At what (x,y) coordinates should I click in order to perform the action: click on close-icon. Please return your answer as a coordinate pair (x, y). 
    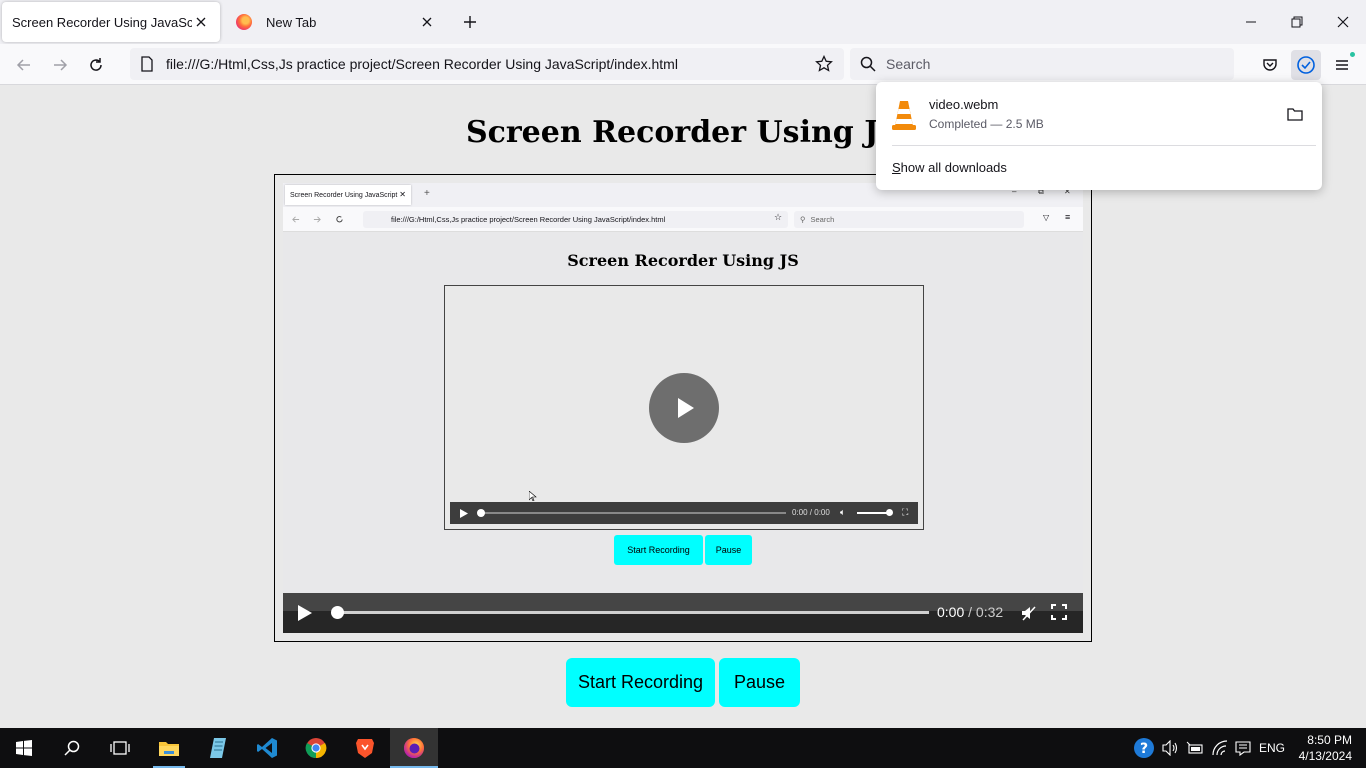
    Looking at the image, I should click on (1343, 22).